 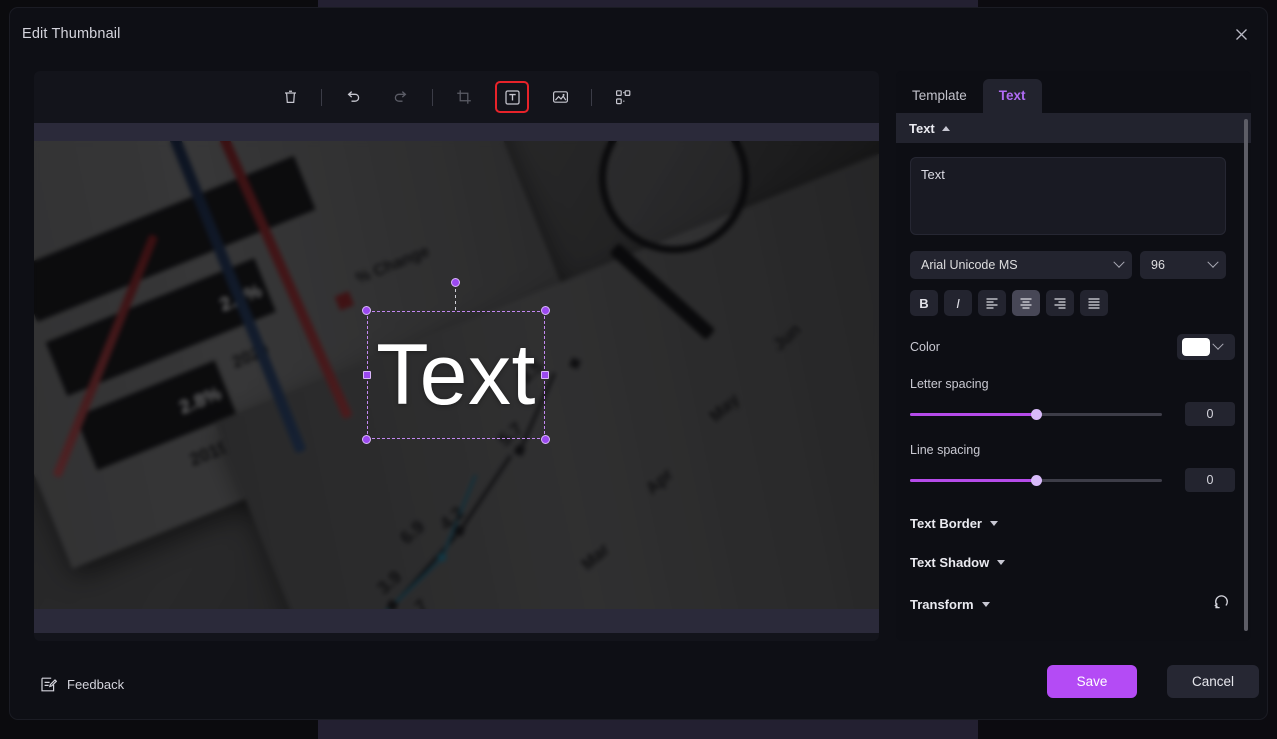 I want to click on canvas-text-object: Text, so click(x=456, y=361).